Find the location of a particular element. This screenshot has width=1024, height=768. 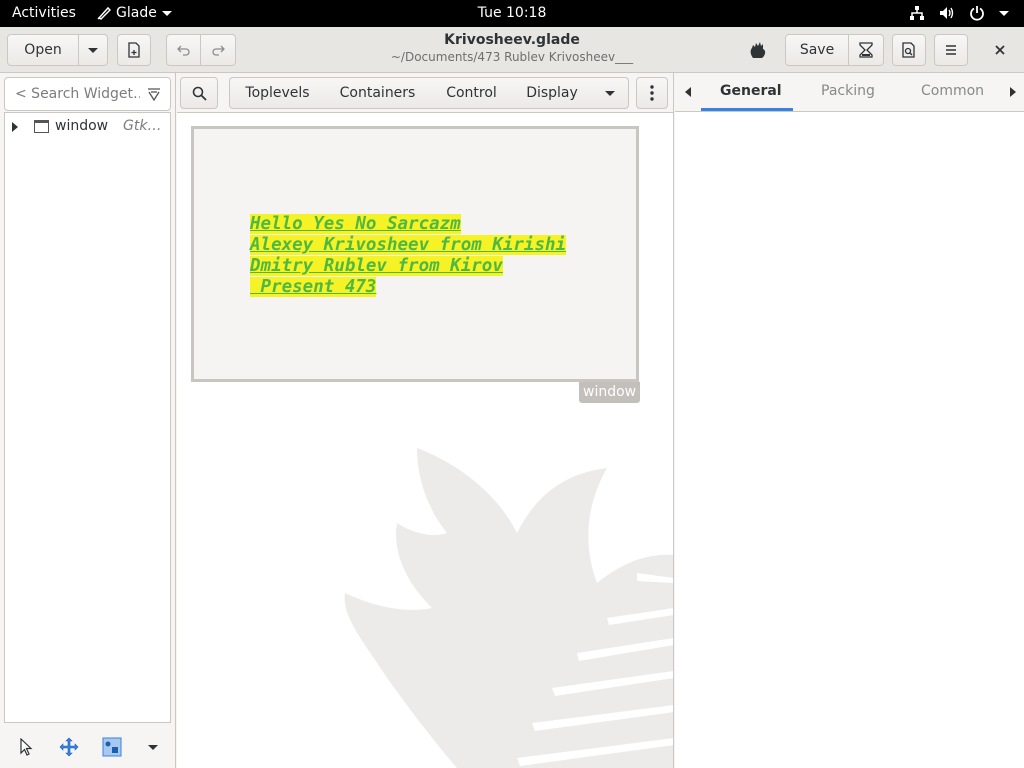

clock: Tue 10:18 is located at coordinates (512, 13).